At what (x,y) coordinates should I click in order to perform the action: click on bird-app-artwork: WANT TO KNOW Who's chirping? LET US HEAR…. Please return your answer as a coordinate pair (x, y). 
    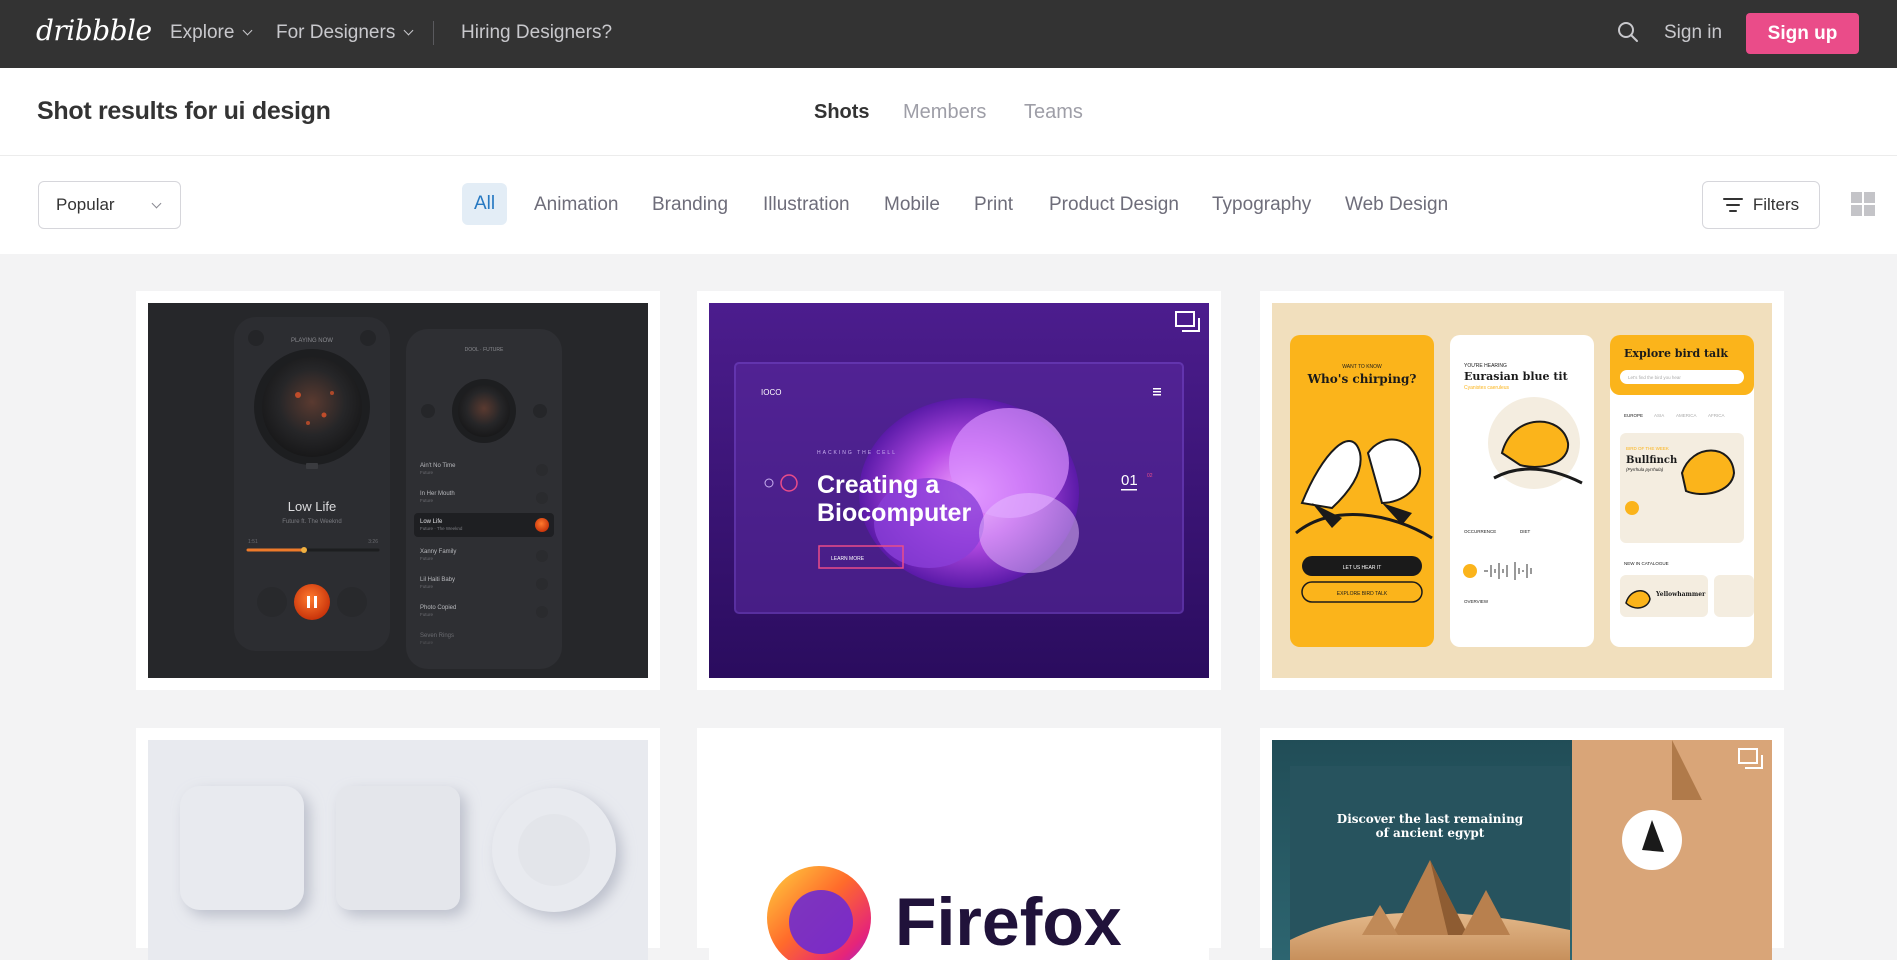
    Looking at the image, I should click on (1522, 491).